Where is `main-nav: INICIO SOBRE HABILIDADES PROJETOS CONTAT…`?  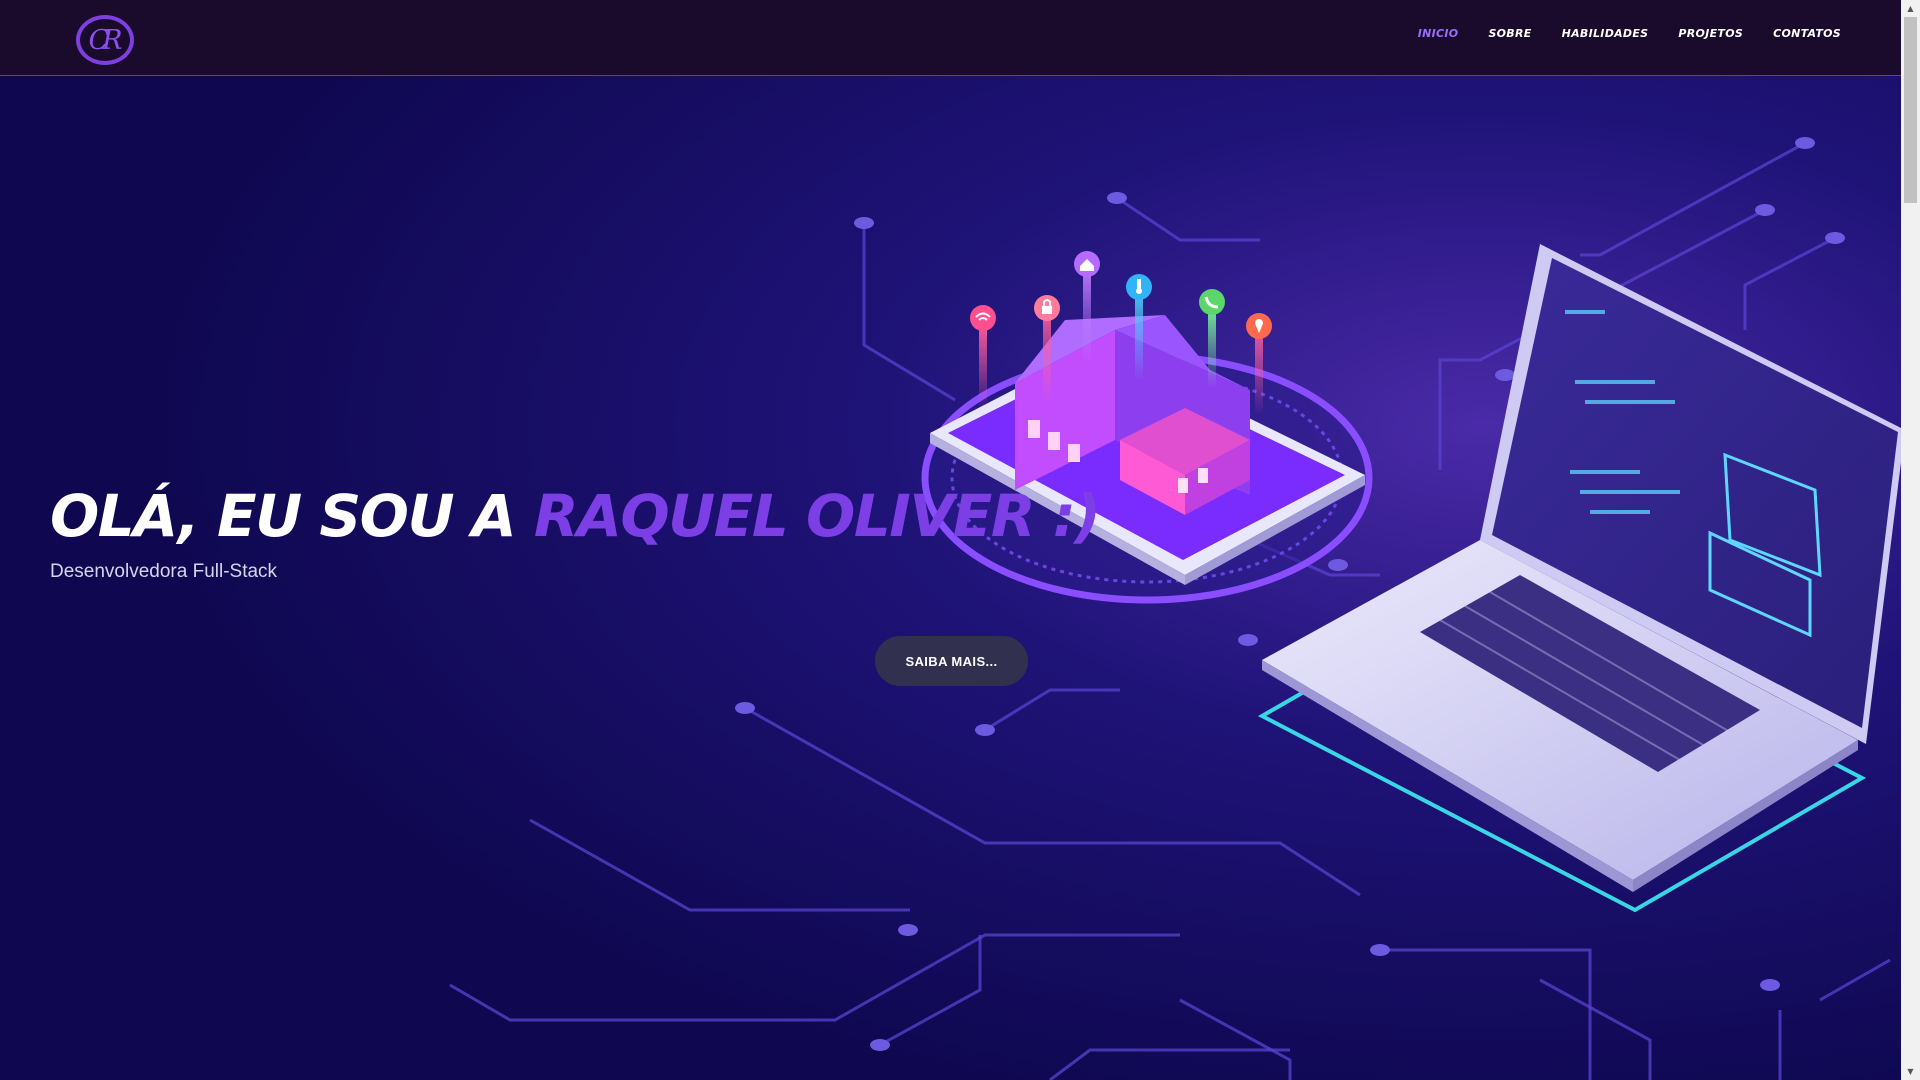
main-nav: INICIO SOBRE HABILIDADES PROJETOS CONTAT… is located at coordinates (1614, 33).